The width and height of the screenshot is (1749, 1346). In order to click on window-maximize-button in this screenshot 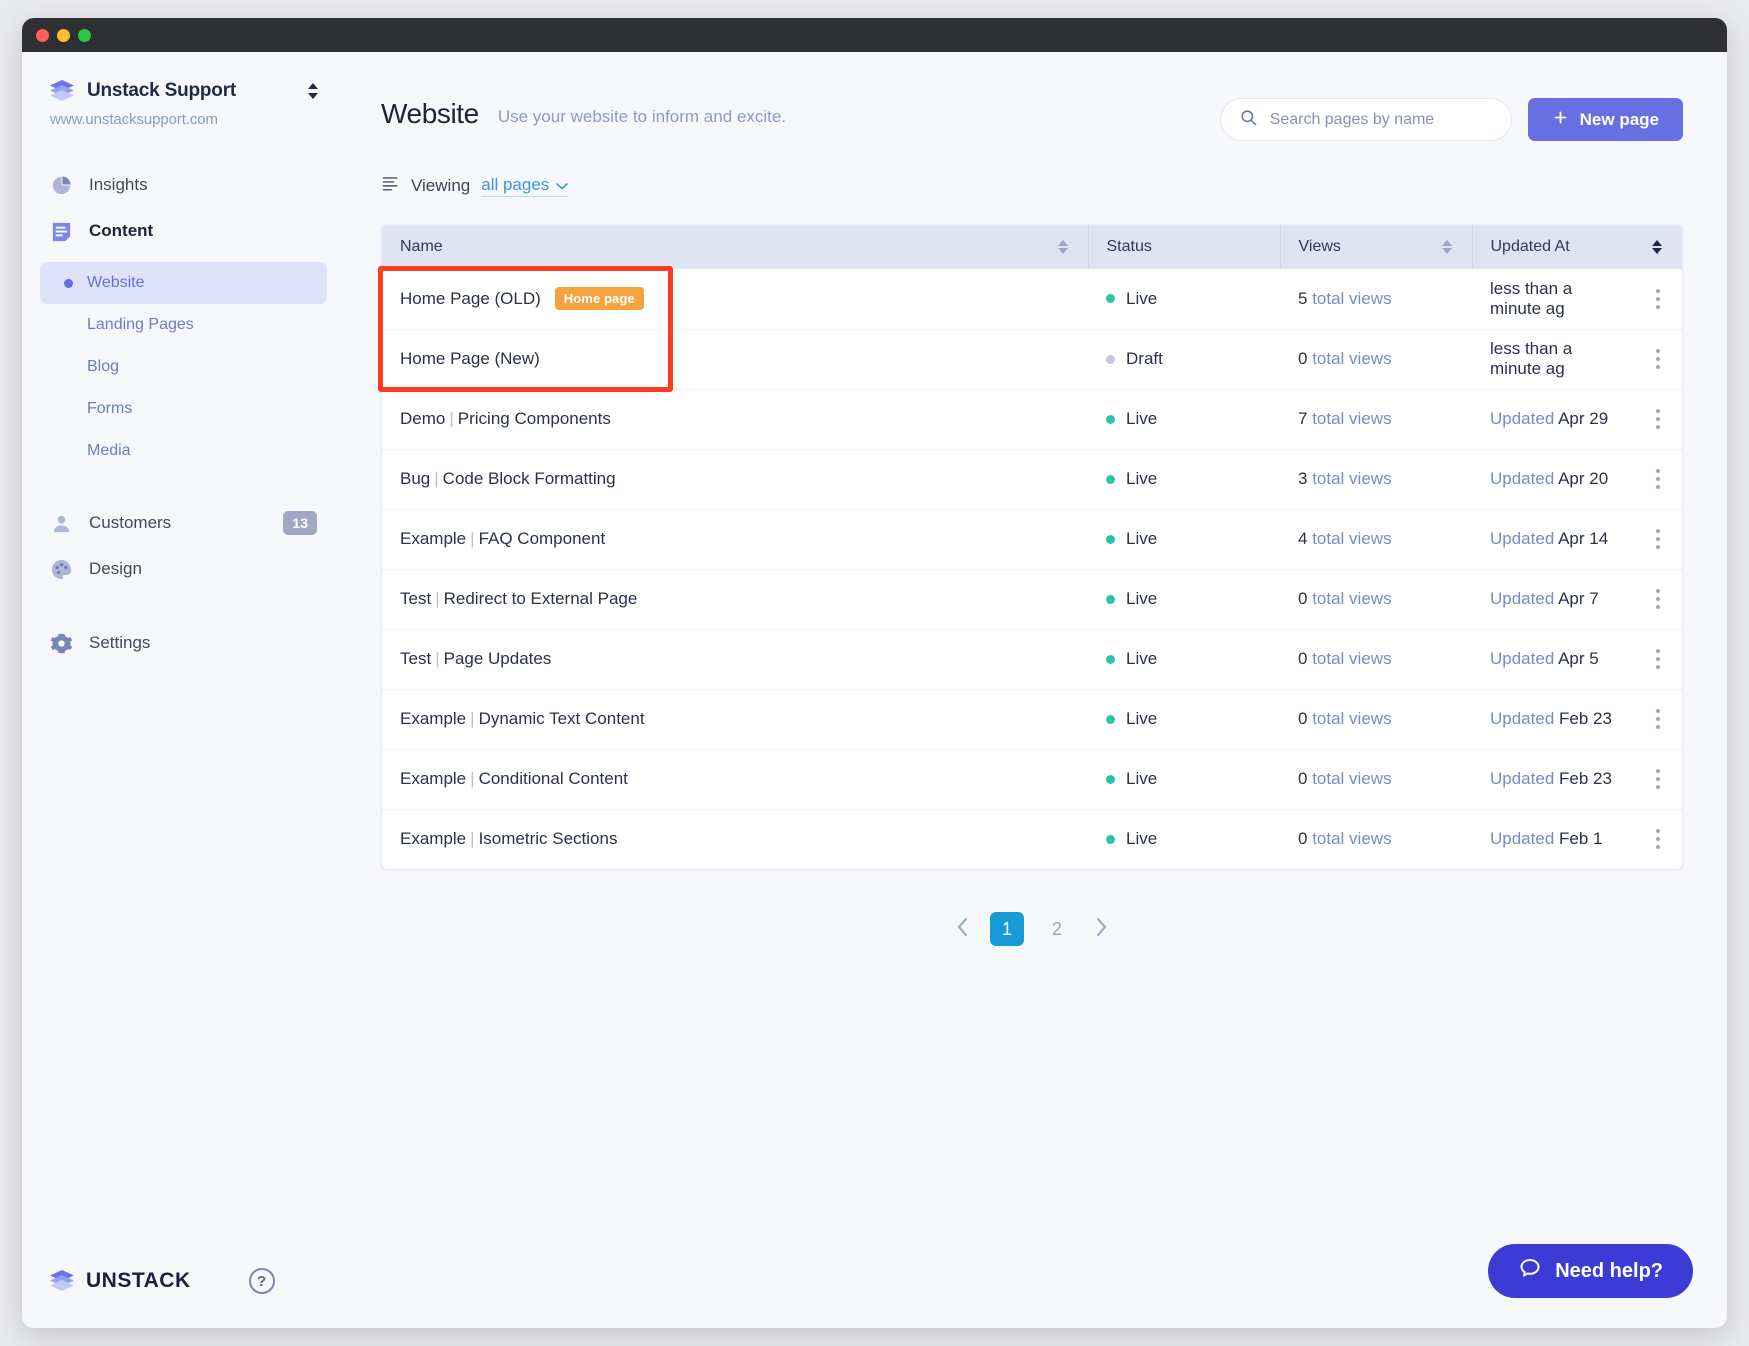, I will do `click(84, 35)`.